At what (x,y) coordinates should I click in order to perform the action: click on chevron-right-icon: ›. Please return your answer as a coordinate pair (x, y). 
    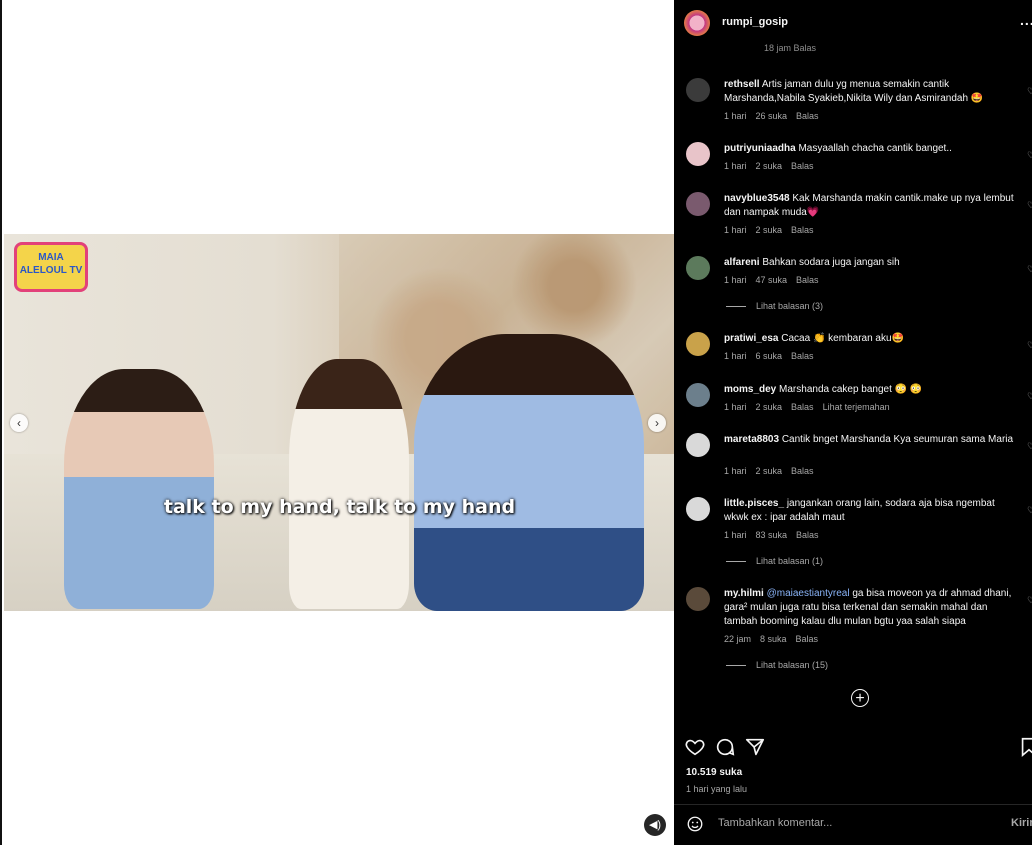
    Looking at the image, I should click on (657, 423).